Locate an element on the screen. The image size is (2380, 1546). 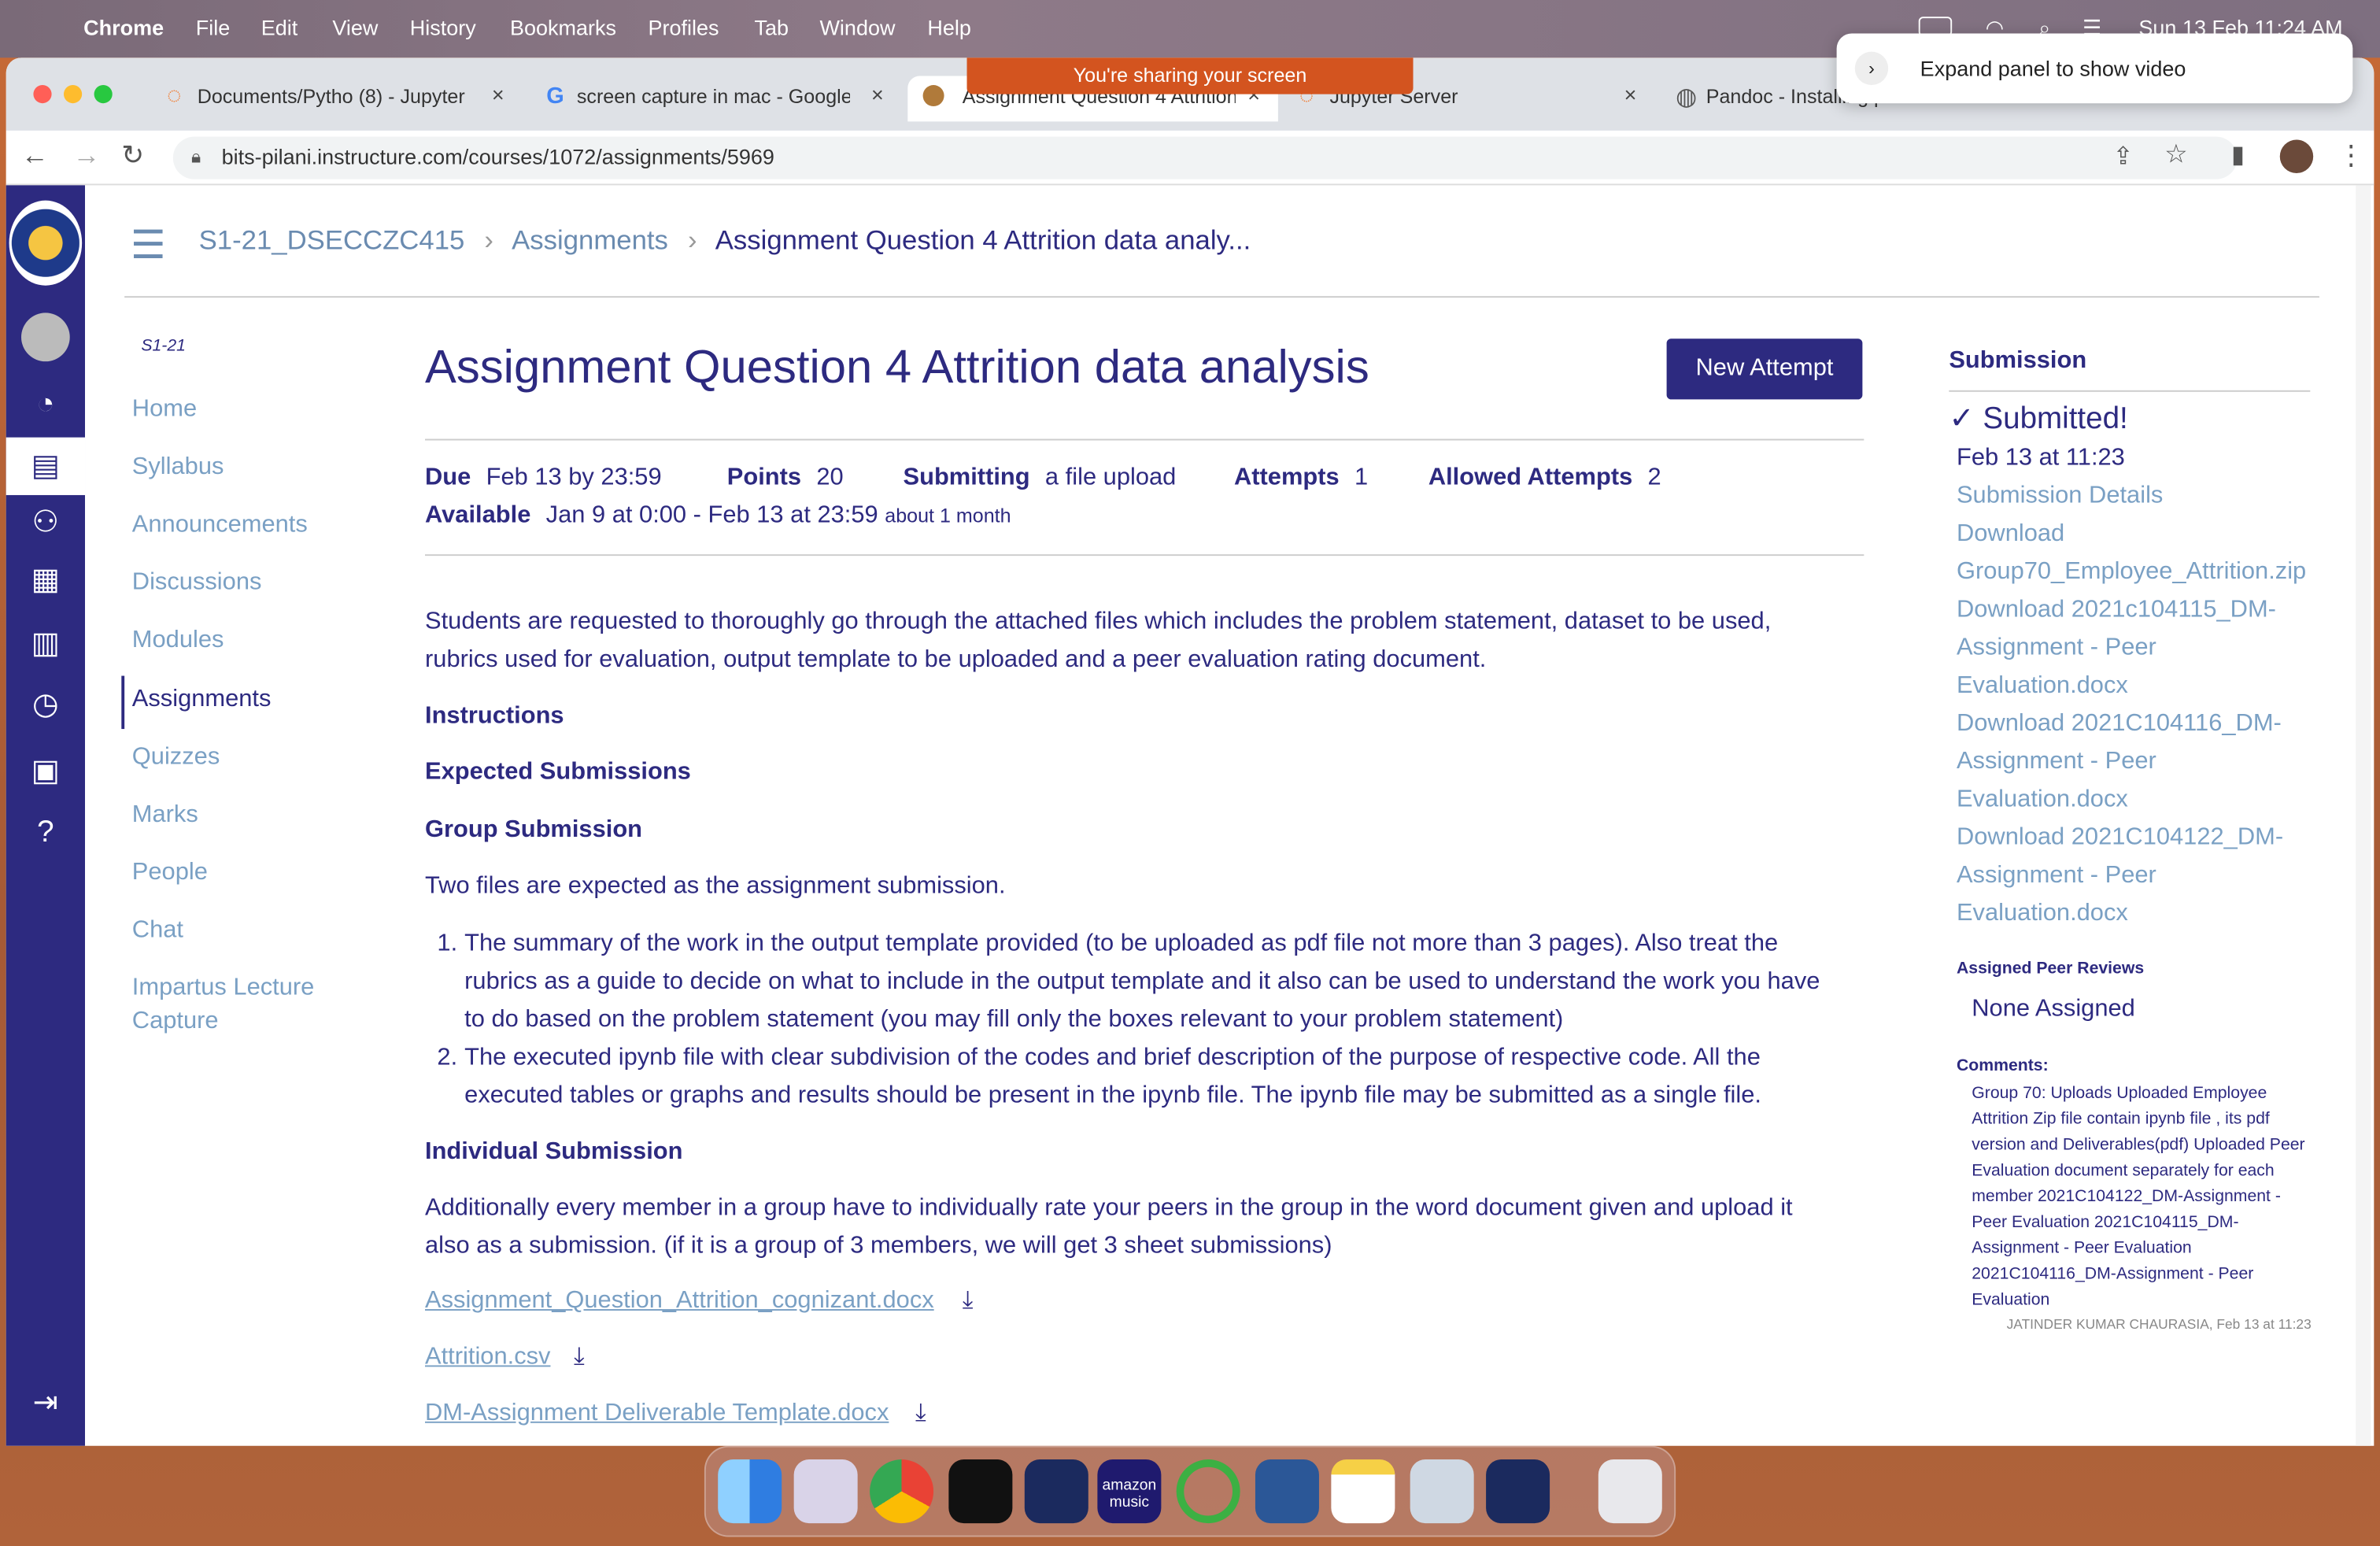
inbox-icon: ▥ is located at coordinates (45, 644).